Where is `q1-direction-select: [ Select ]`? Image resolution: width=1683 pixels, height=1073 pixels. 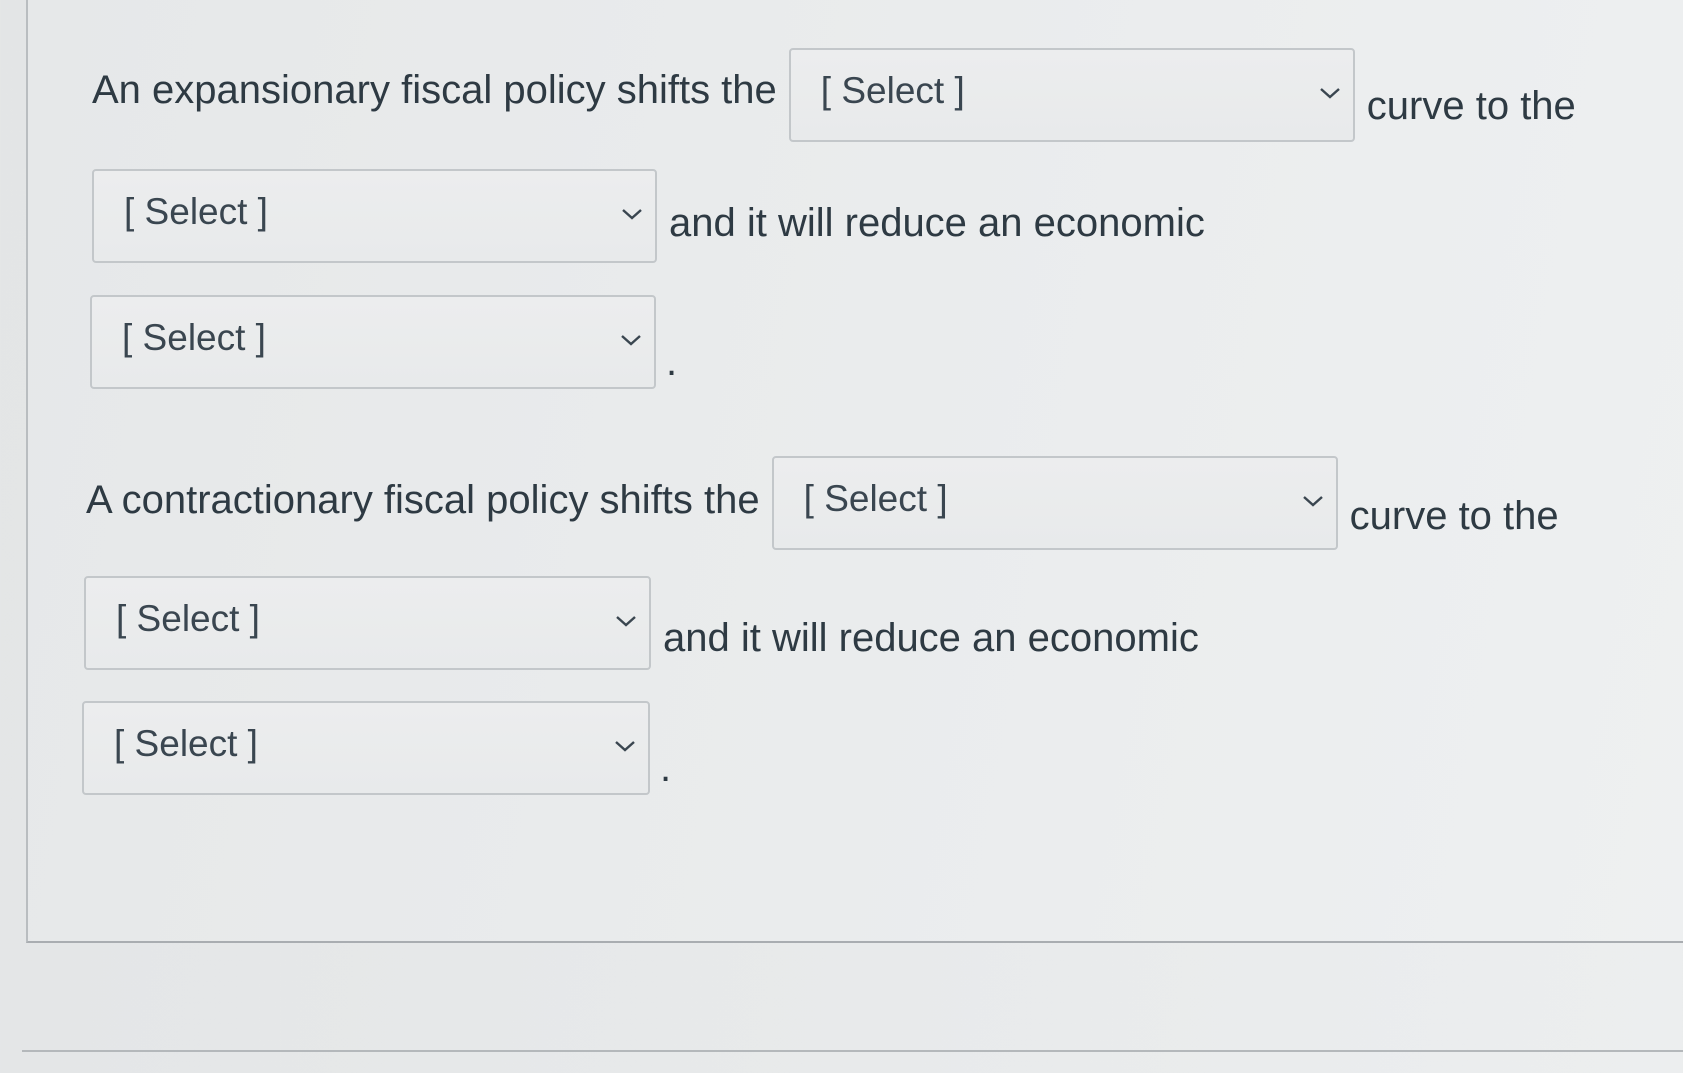 q1-direction-select: [ Select ] is located at coordinates (374, 216).